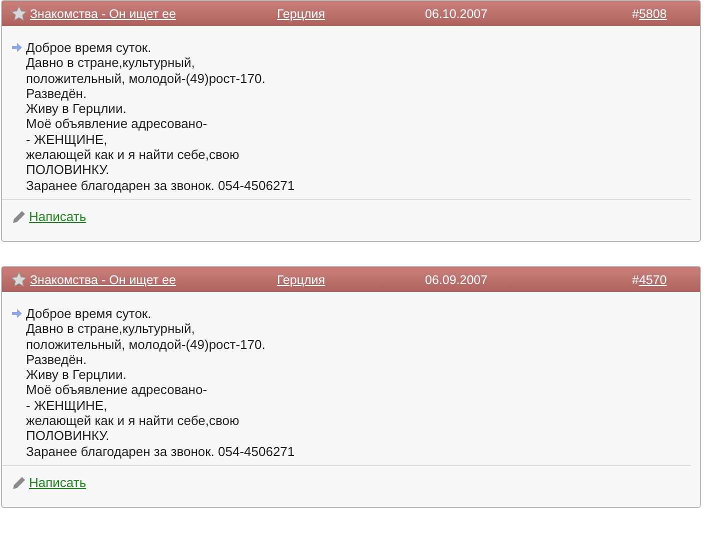  What do you see at coordinates (652, 13) in the screenshot?
I see `post-number-link: 5808` at bounding box center [652, 13].